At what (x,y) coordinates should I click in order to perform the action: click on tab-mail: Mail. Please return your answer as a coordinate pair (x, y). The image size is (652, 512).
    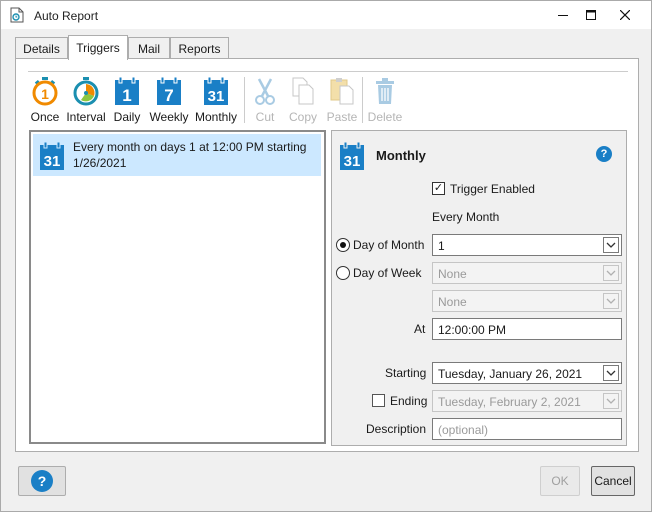
    Looking at the image, I should click on (149, 48).